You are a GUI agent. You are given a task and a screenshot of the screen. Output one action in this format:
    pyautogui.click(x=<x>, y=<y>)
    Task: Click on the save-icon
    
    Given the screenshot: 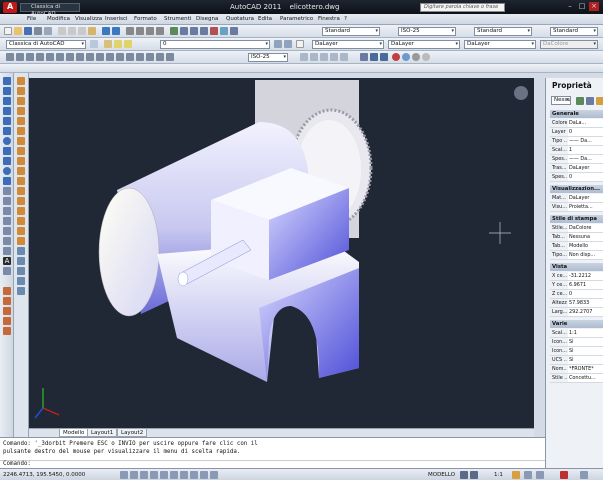 What is the action you would take?
    pyautogui.click(x=28, y=31)
    